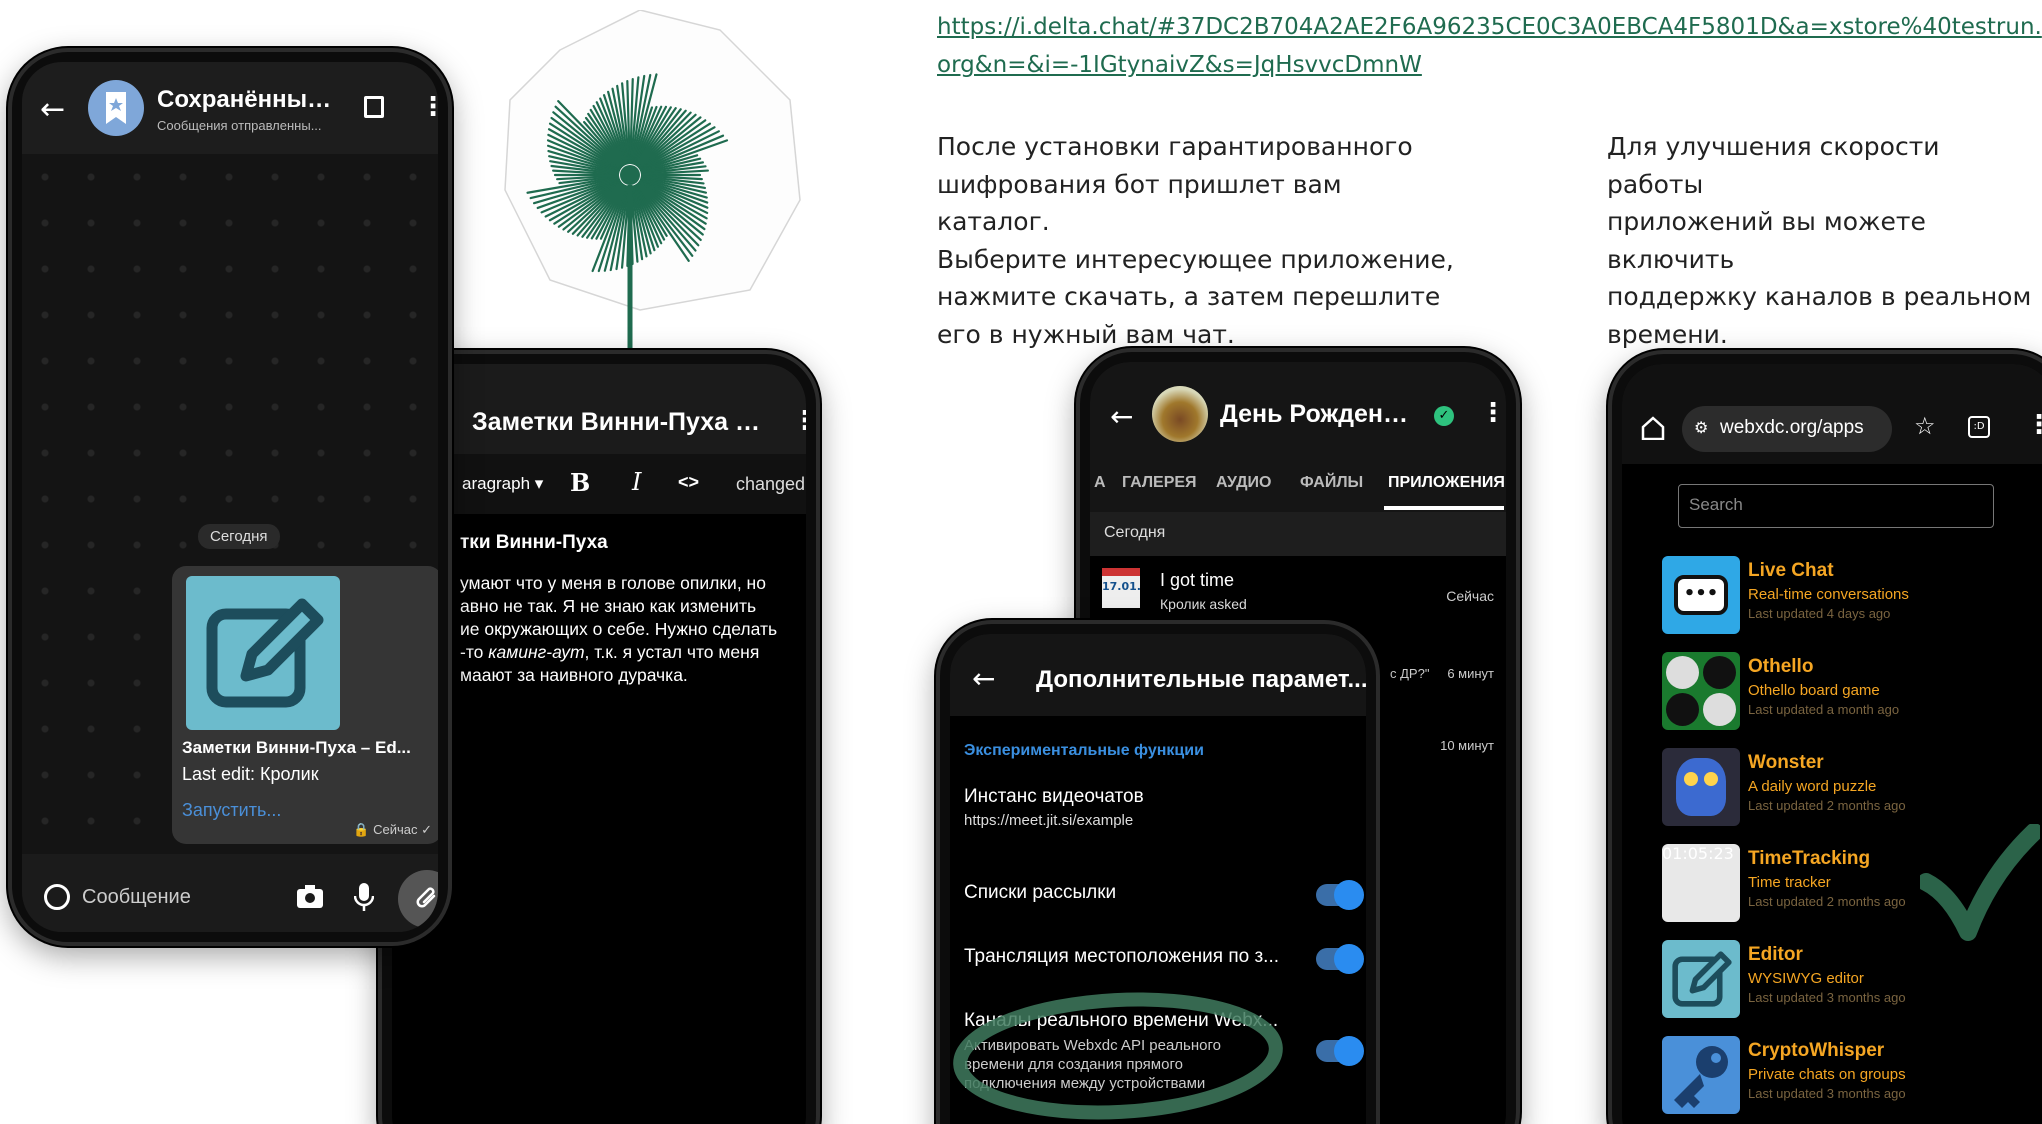  Describe the element at coordinates (1180, 414) in the screenshot. I see `group-avatar` at that location.